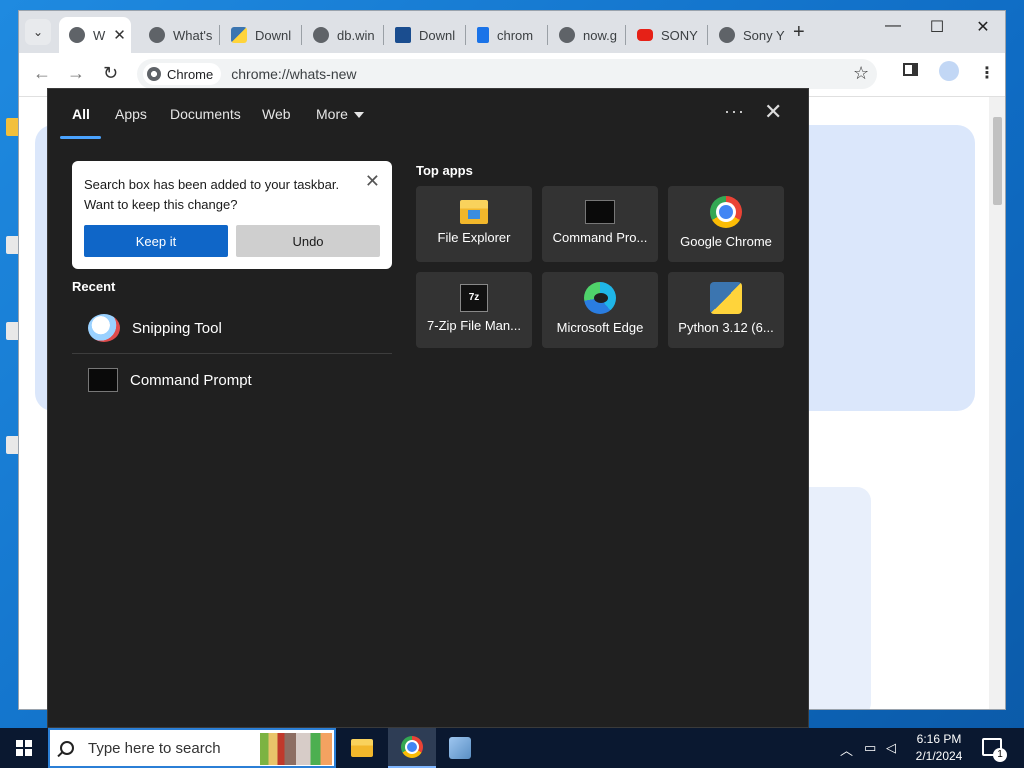 This screenshot has width=1024, height=768. Describe the element at coordinates (154, 748) in the screenshot. I see `search-placeholder: Type here to search` at that location.